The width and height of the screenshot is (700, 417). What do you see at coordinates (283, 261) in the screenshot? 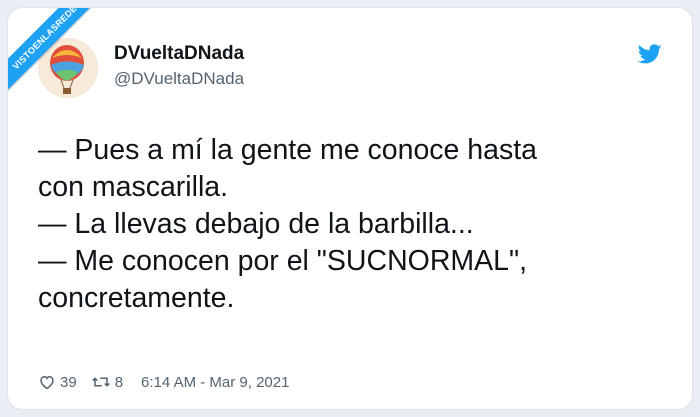
I see `tweet-line: — Me conocen por el "SUCNORMAL",` at bounding box center [283, 261].